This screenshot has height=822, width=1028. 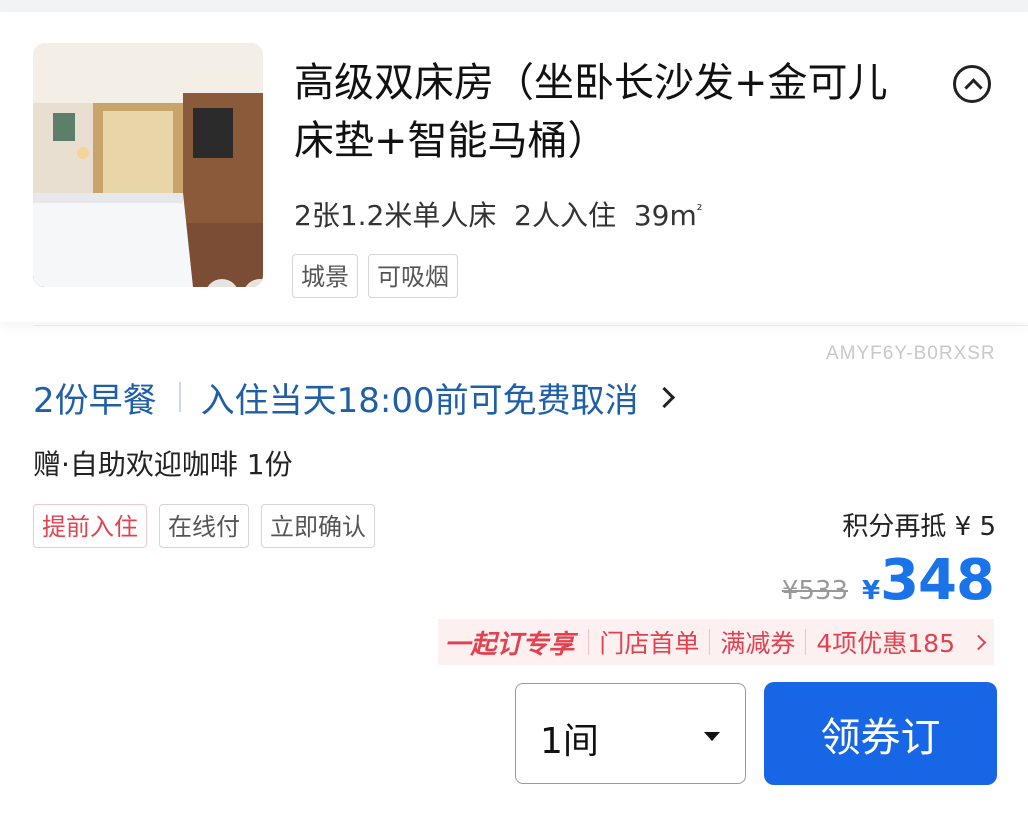 What do you see at coordinates (413, 276) in the screenshot?
I see `tag-smoking: 可吸烟` at bounding box center [413, 276].